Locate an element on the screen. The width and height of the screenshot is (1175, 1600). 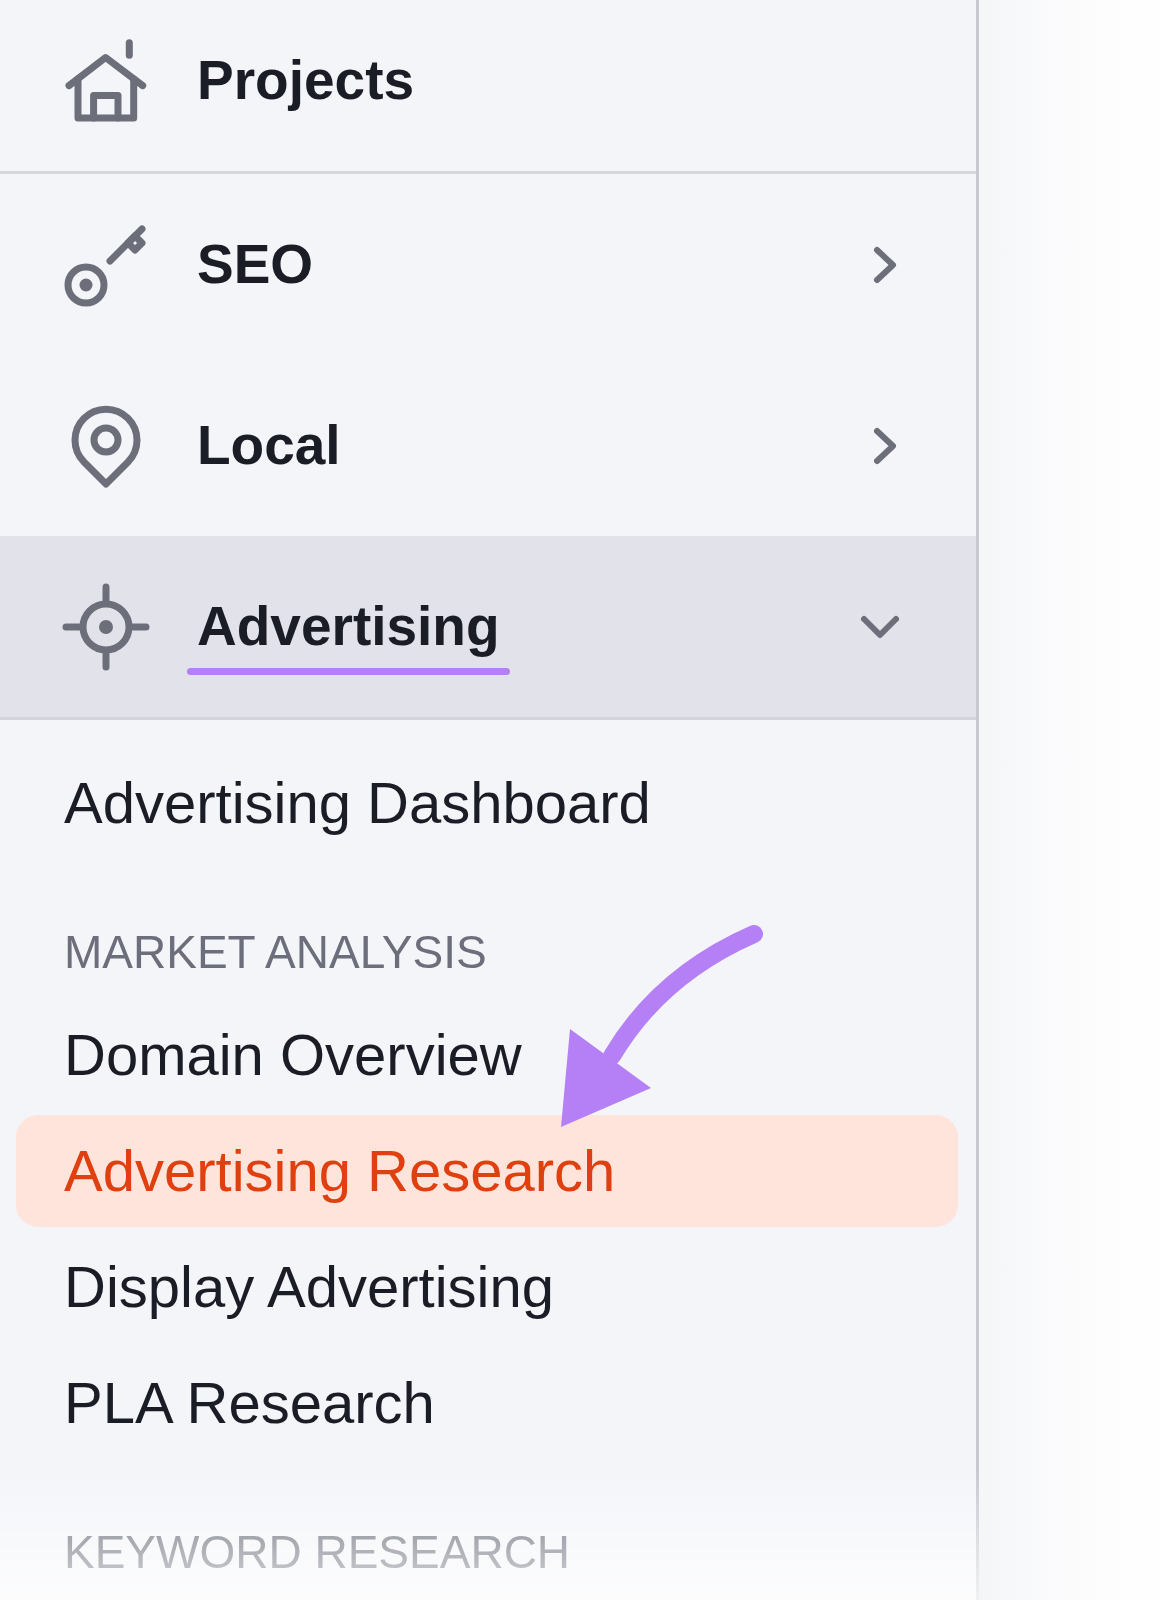
section-heading: MARKET ANALYSIS is located at coordinates (275, 952).